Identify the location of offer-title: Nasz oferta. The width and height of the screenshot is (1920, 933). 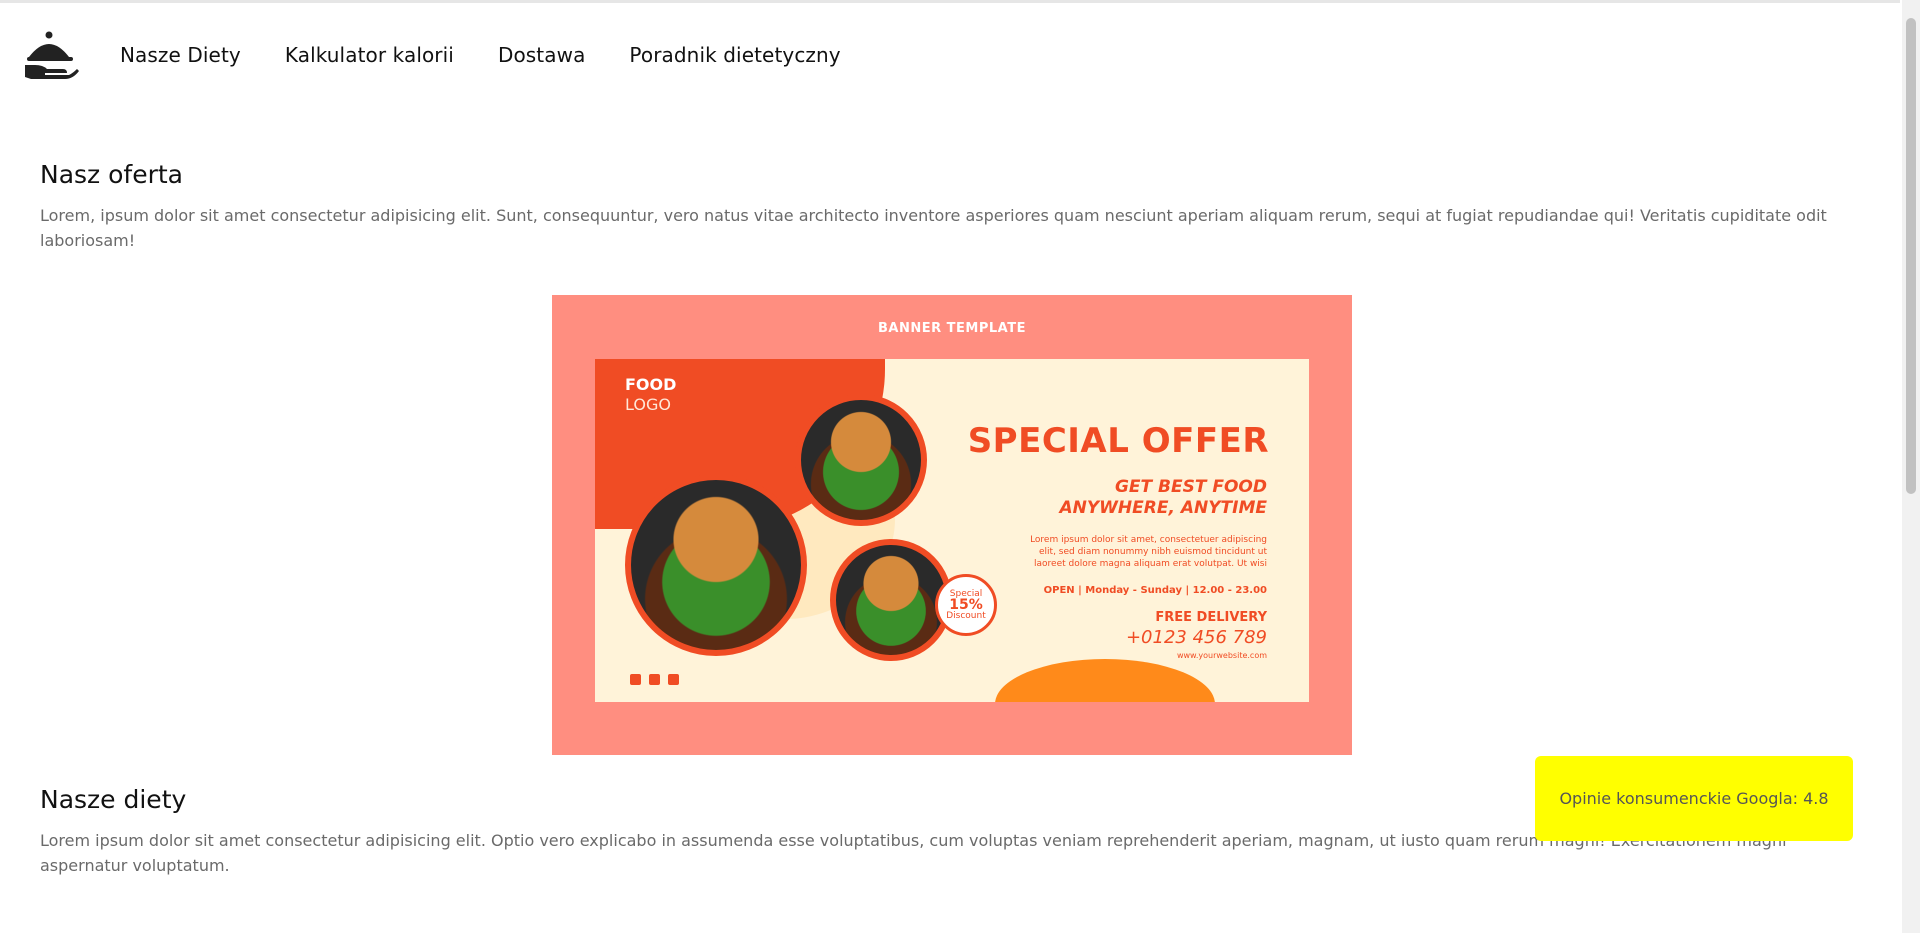
(111, 174).